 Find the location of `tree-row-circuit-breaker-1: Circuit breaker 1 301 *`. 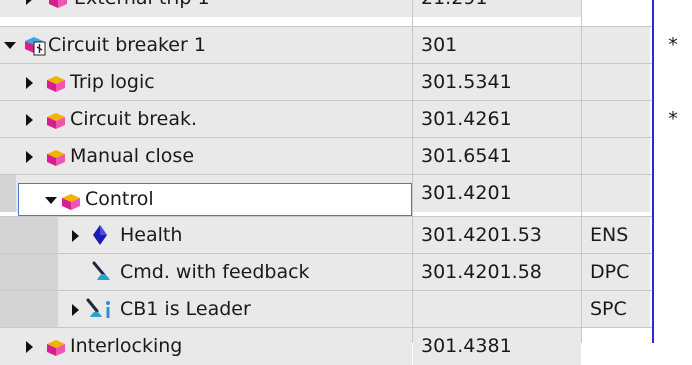

tree-row-circuit-breaker-1: Circuit breaker 1 301 * is located at coordinates (346, 45).